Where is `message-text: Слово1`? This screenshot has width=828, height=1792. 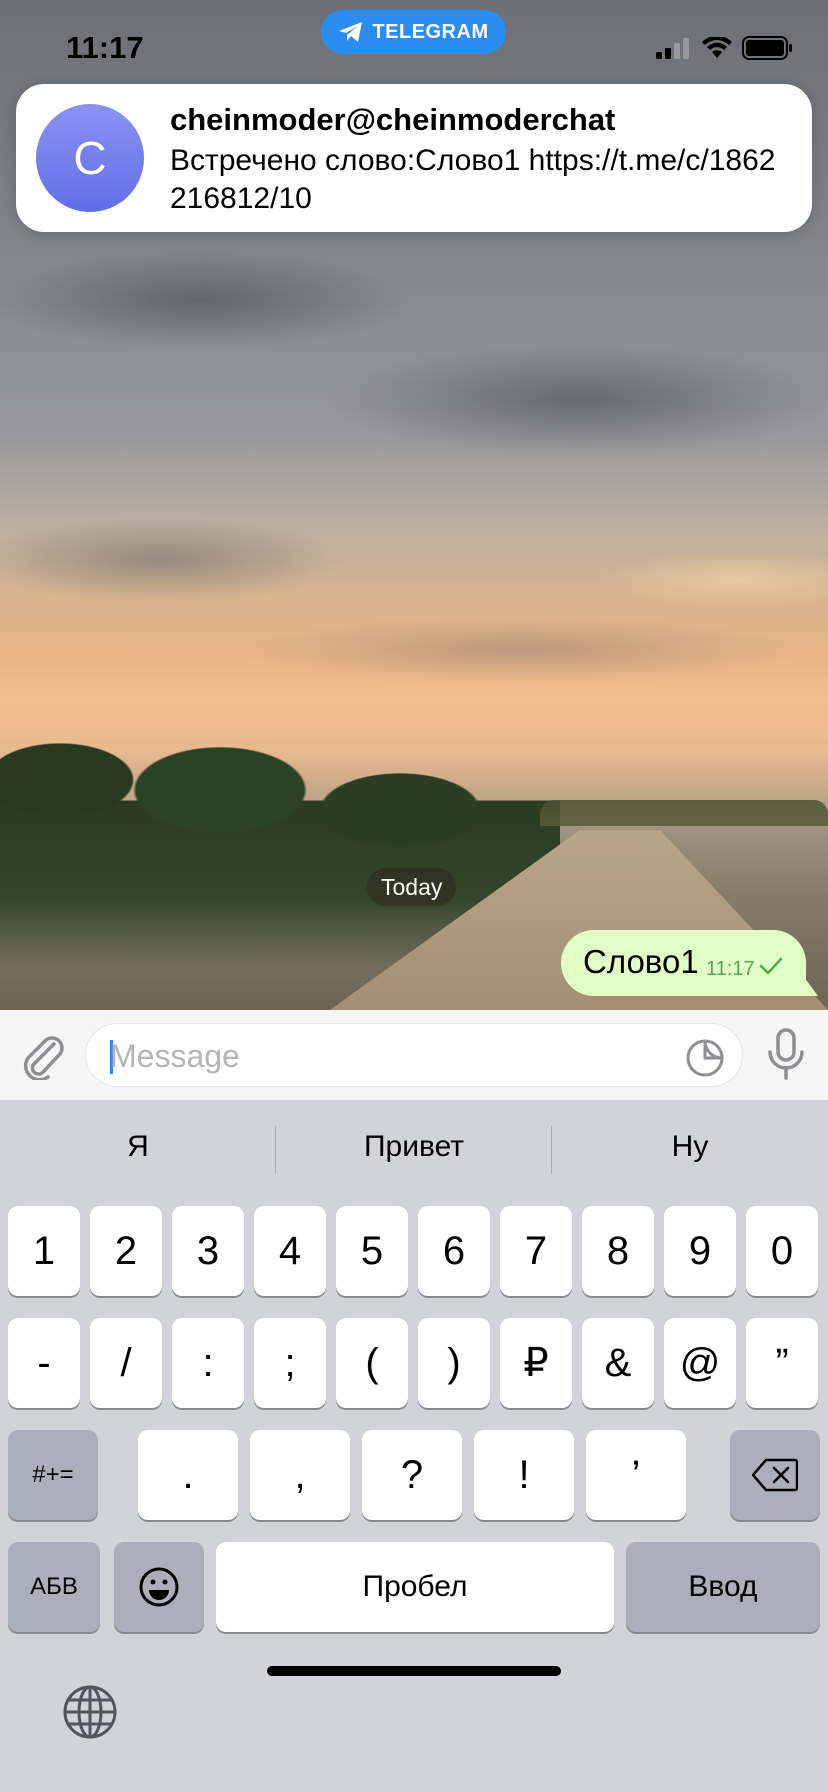 message-text: Слово1 is located at coordinates (641, 961).